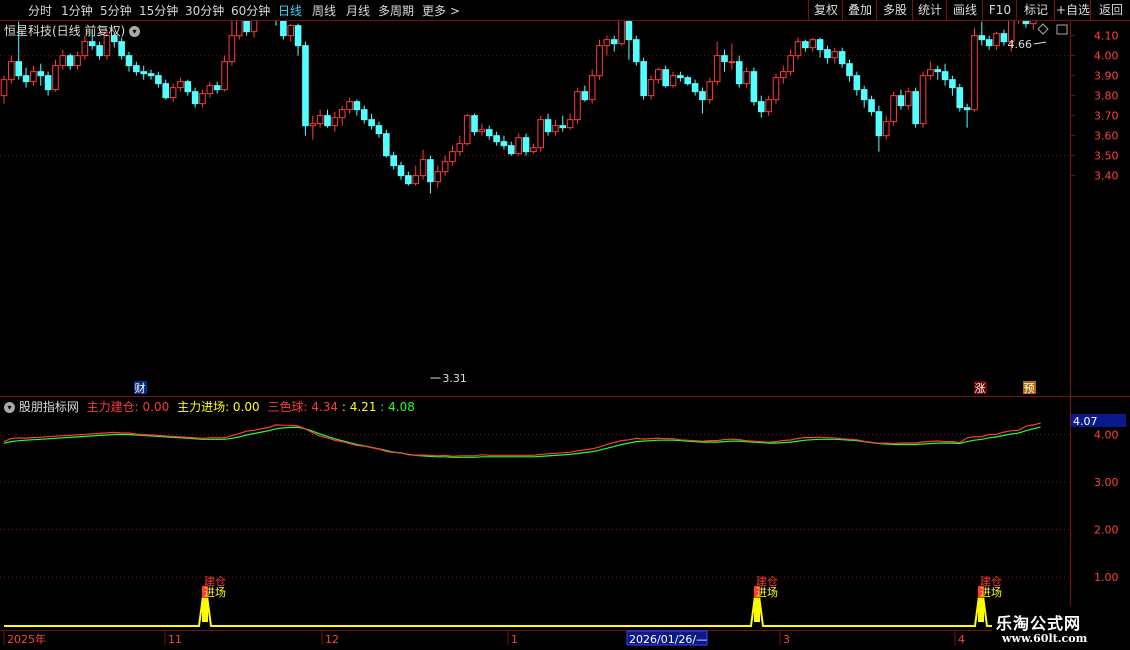  What do you see at coordinates (991, 592) in the screenshot?
I see `signal-label-bottom-2: 进场` at bounding box center [991, 592].